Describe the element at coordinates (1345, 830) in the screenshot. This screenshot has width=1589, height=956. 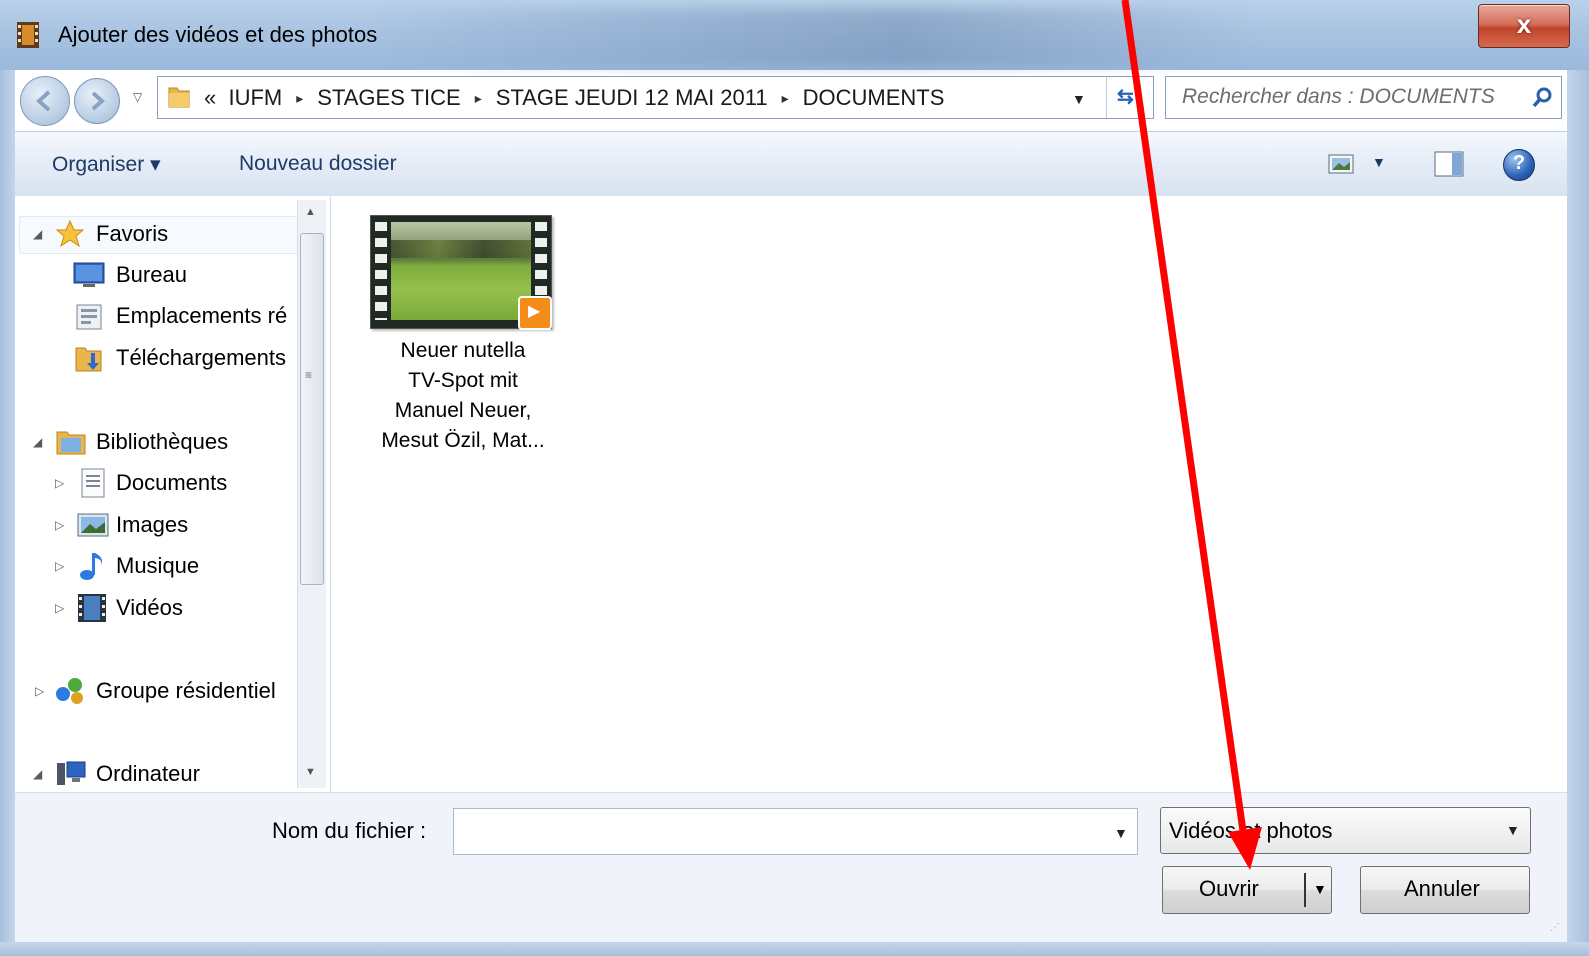
I see `filetype-select: Vidéos et photos ▼` at that location.